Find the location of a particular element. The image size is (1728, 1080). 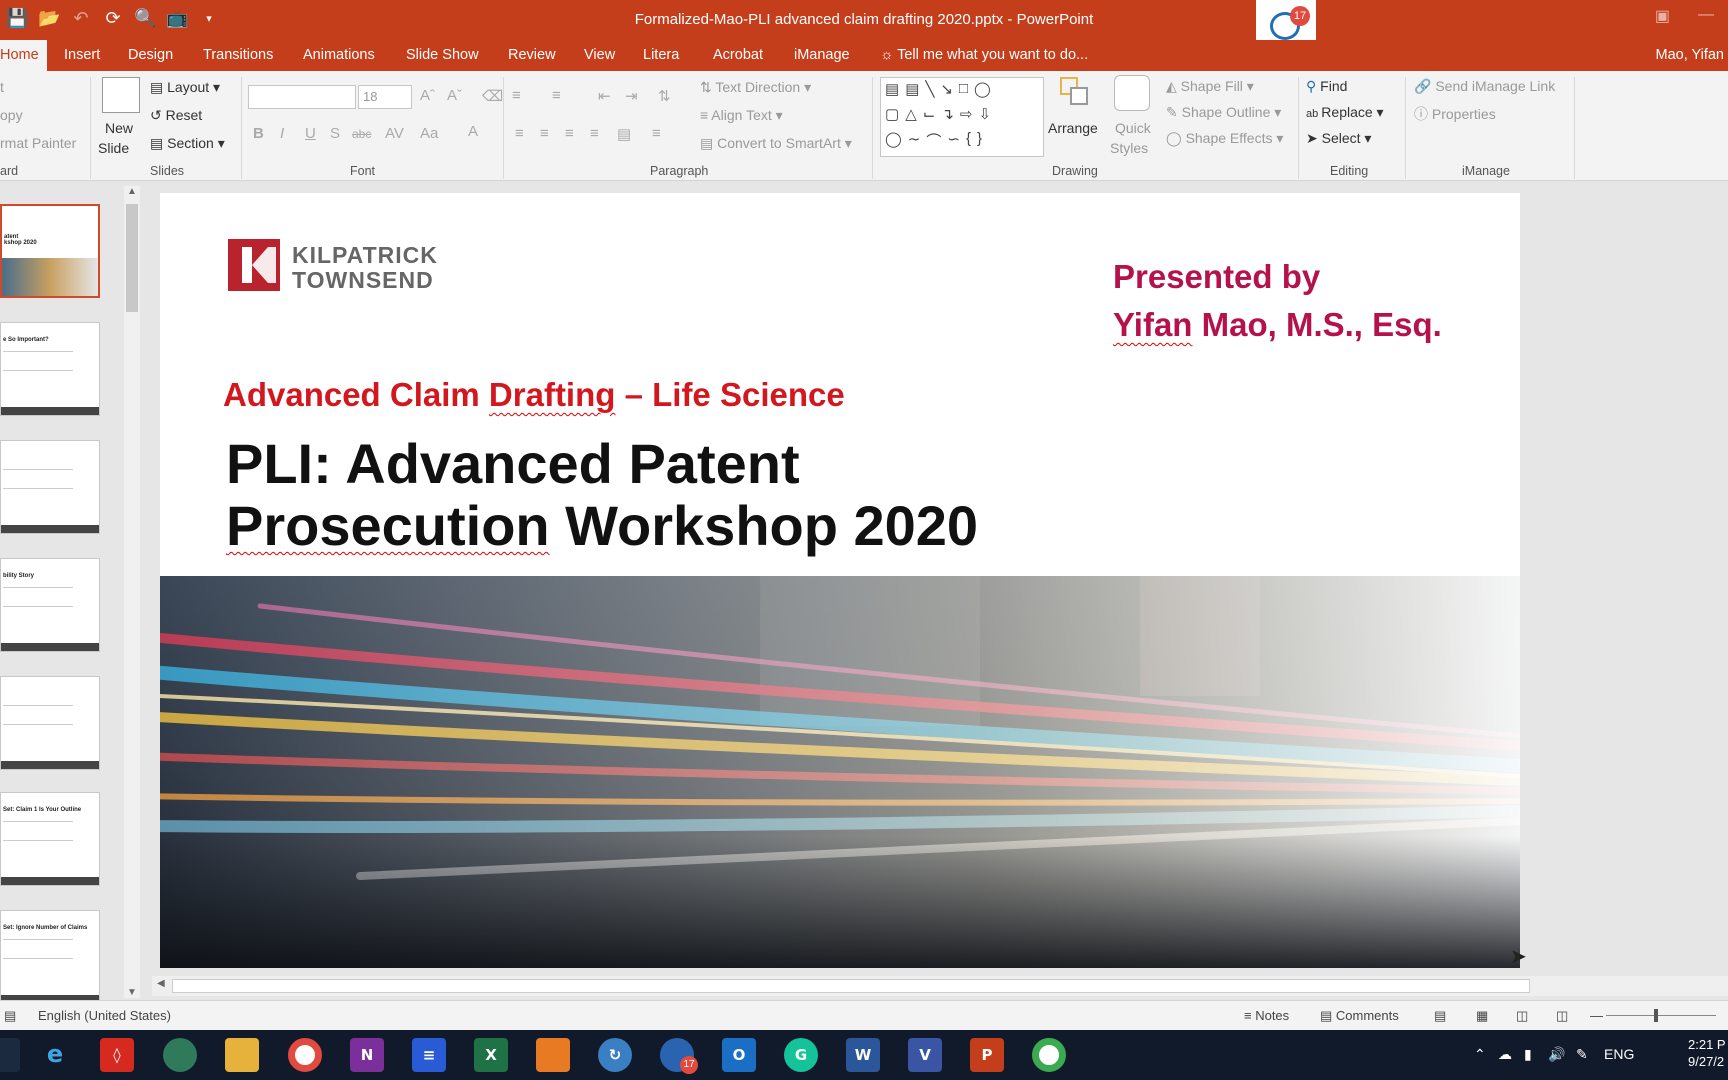

shapes-gallery: ▤ ▤ ╲ ↘ □ ◯ ▢ △ ⌙ ↴ ⇨ ⇩ ◯ ∼ ⌒ ∽{} is located at coordinates (962, 117).